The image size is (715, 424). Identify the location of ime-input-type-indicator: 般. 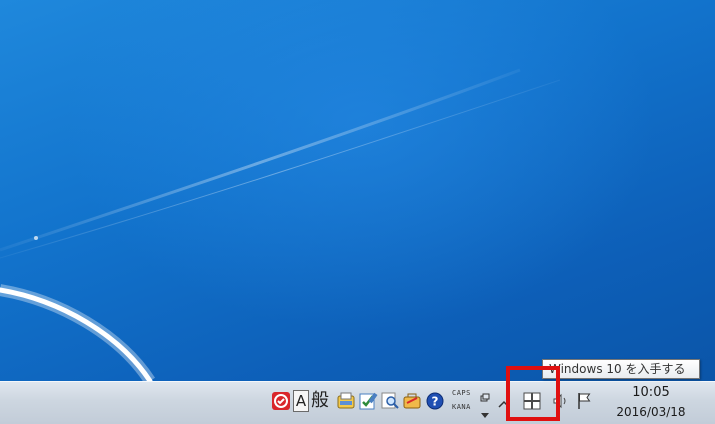
(320, 401).